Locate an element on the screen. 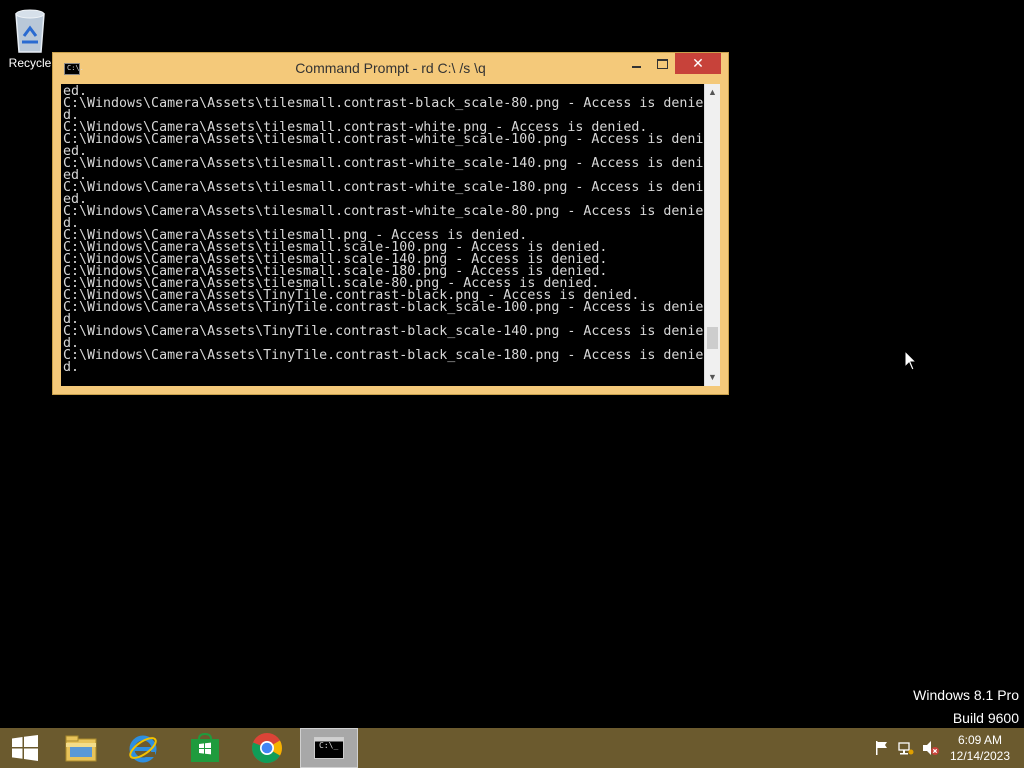 The height and width of the screenshot is (768, 1024). mouse-pointer-icon is located at coordinates (911, 360).